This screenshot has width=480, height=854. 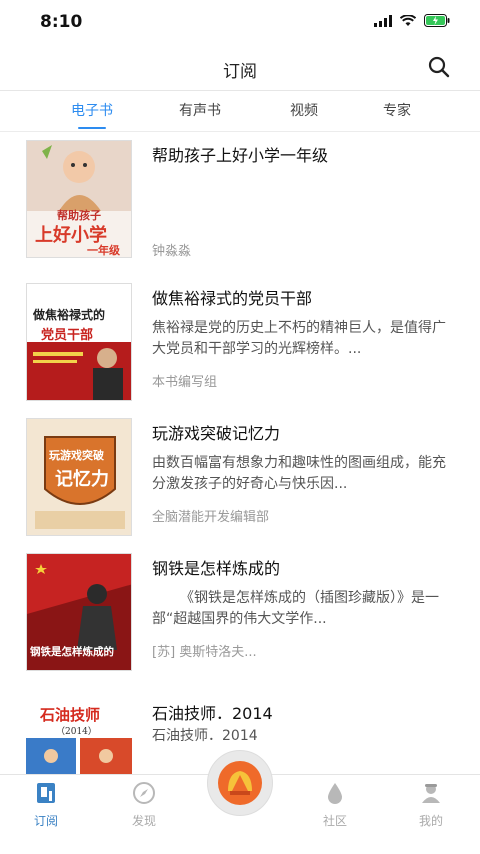 I want to click on tab-label: 电子书, so click(x=92, y=111).